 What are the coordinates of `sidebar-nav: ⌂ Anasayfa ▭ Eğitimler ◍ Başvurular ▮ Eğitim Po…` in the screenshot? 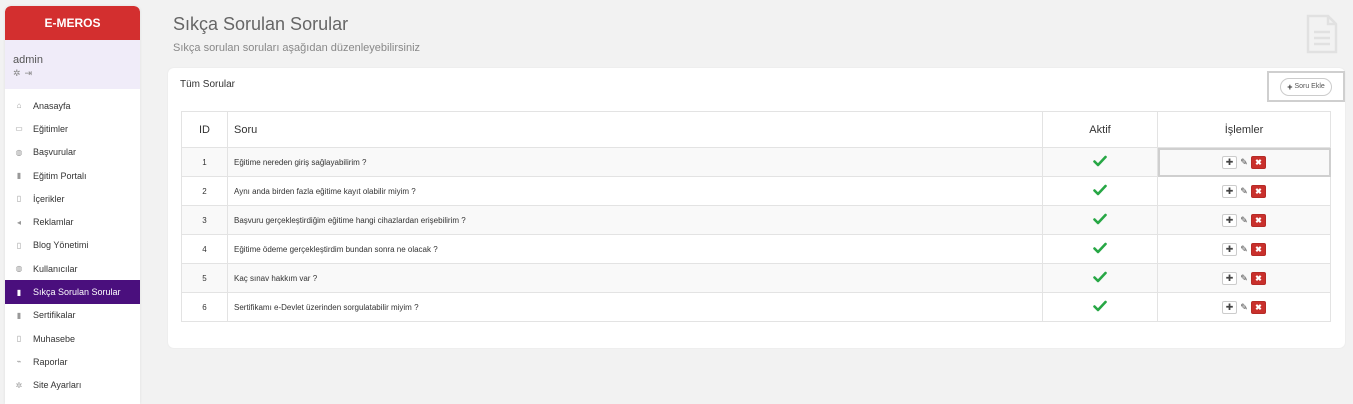 It's located at (72, 243).